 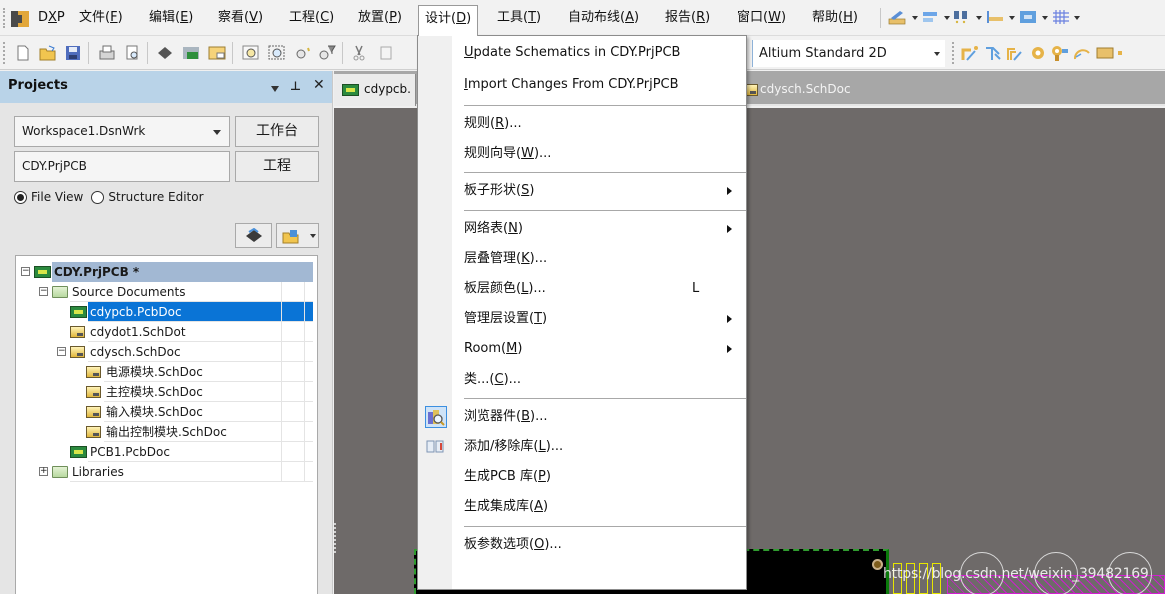 I want to click on tree-item: 电源模块.SchDoc, so click(x=164, y=372).